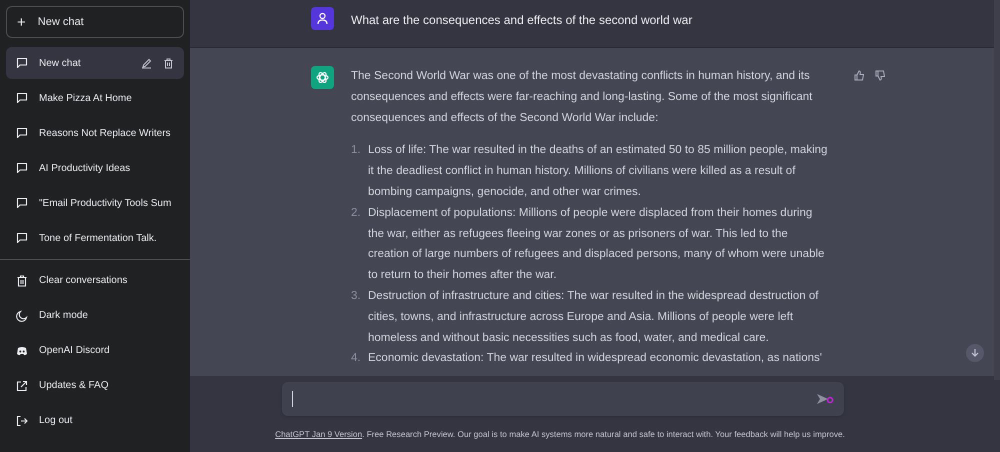 The width and height of the screenshot is (1000, 452). Describe the element at coordinates (95, 98) in the screenshot. I see `conversation-item: Make Pizza At Home` at that location.